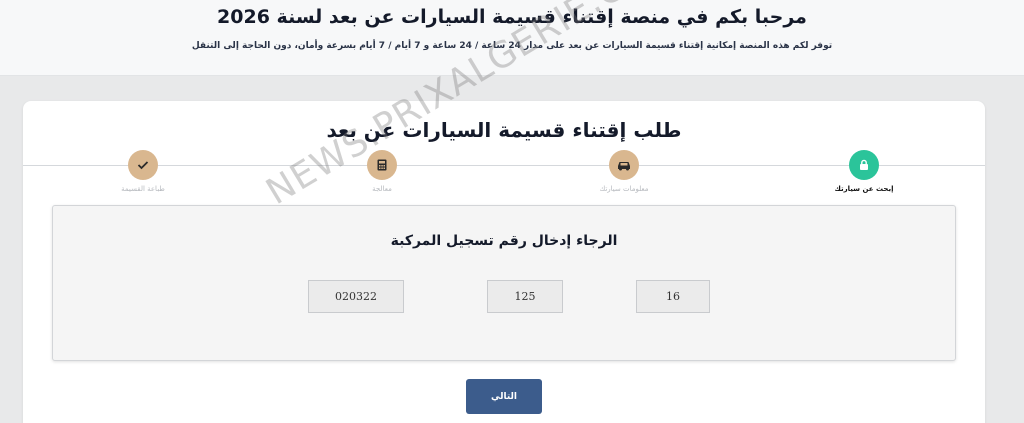 The height and width of the screenshot is (423, 1024). I want to click on lock-icon, so click(864, 165).